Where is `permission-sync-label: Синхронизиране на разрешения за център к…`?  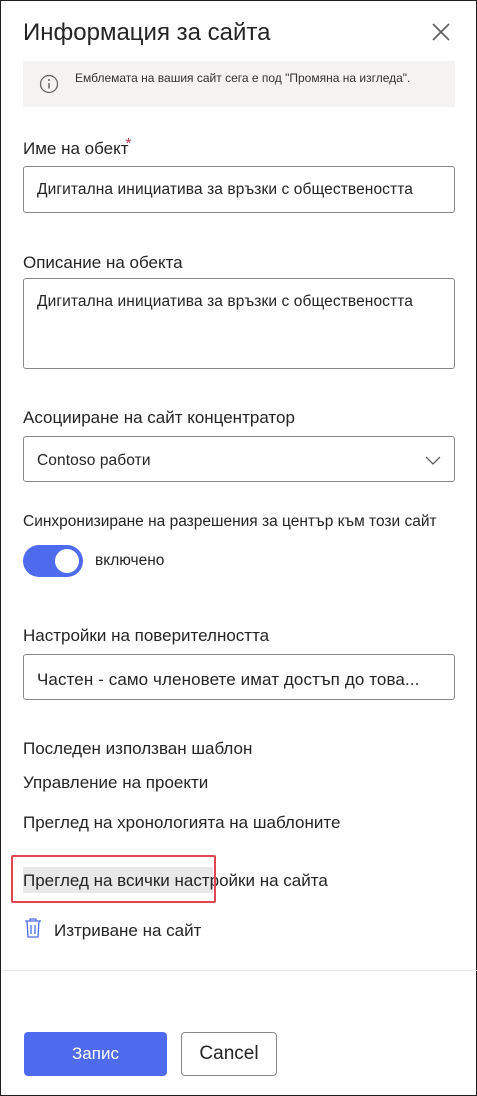 permission-sync-label: Синхронизиране на разрешения за център к… is located at coordinates (230, 521).